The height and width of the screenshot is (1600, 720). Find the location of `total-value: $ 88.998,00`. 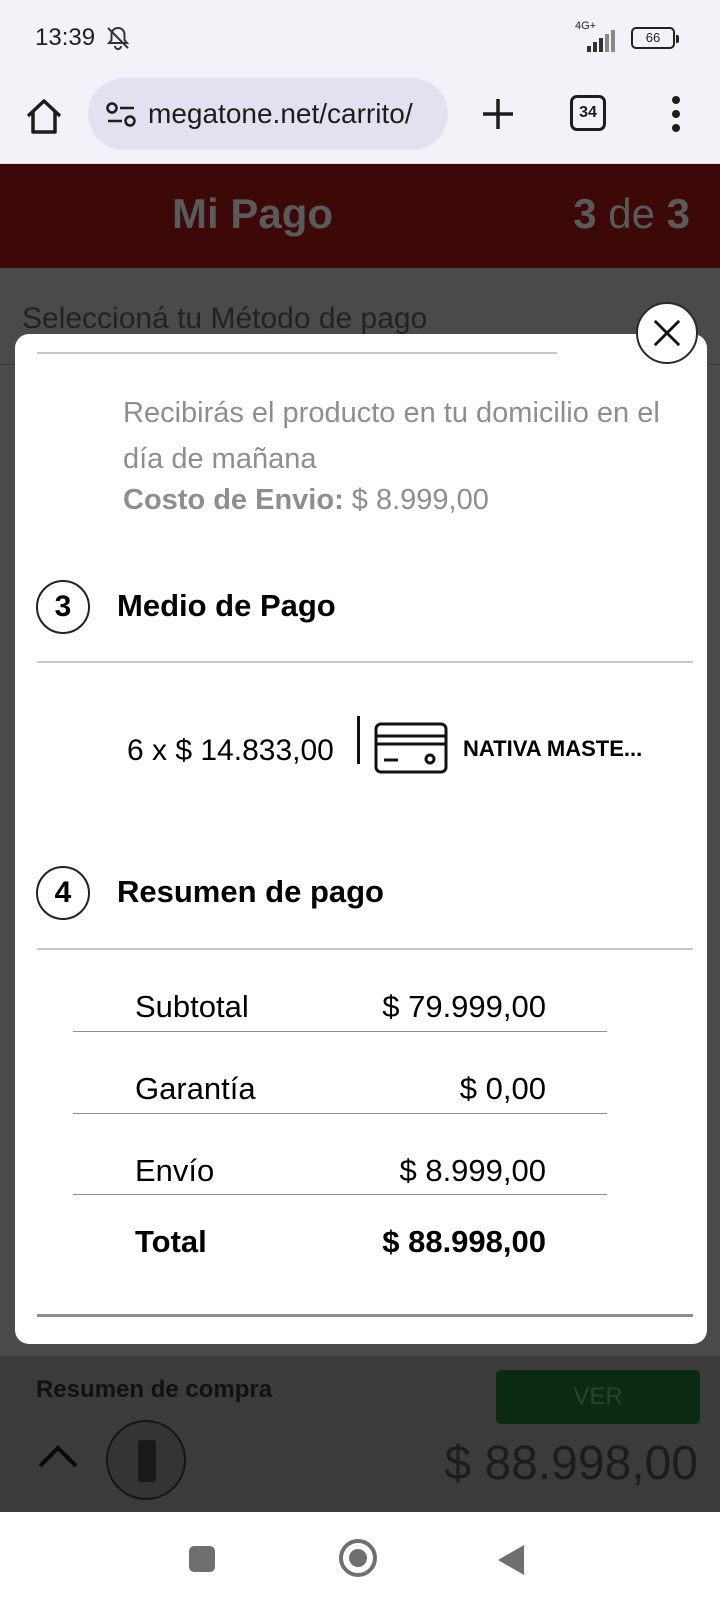

total-value: $ 88.998,00 is located at coordinates (464, 1241).